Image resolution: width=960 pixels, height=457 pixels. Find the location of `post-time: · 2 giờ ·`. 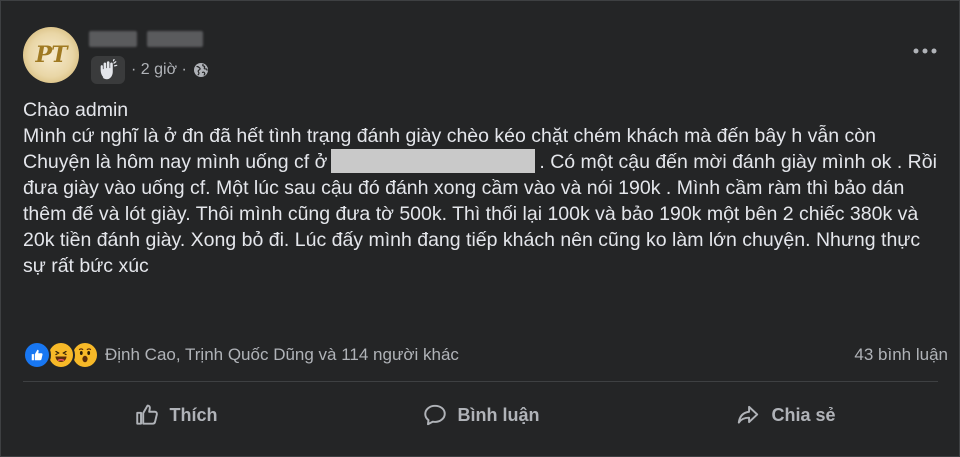

post-time: · 2 giờ · is located at coordinates (159, 70).